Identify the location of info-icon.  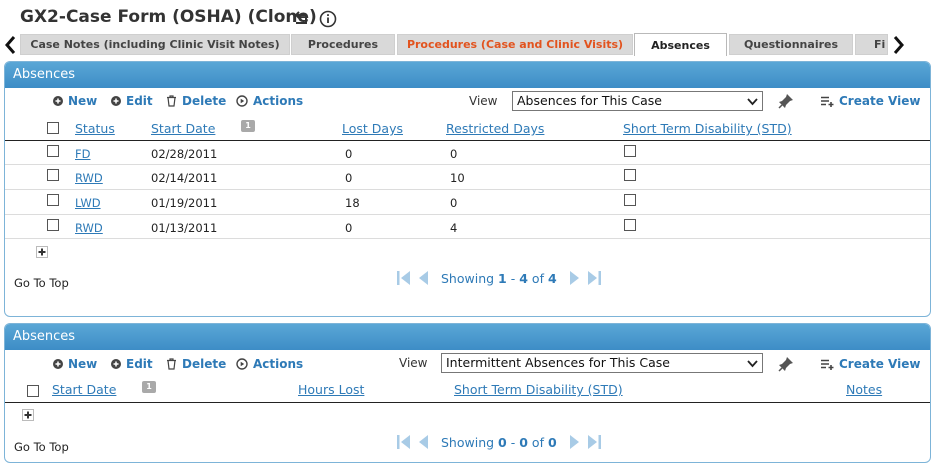
(328, 19).